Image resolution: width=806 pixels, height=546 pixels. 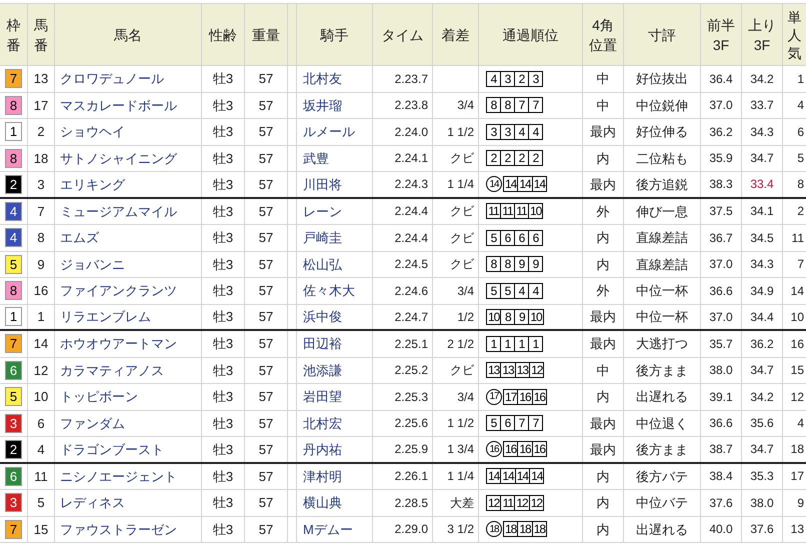 I want to click on jockey-link: 横山典, so click(x=322, y=502).